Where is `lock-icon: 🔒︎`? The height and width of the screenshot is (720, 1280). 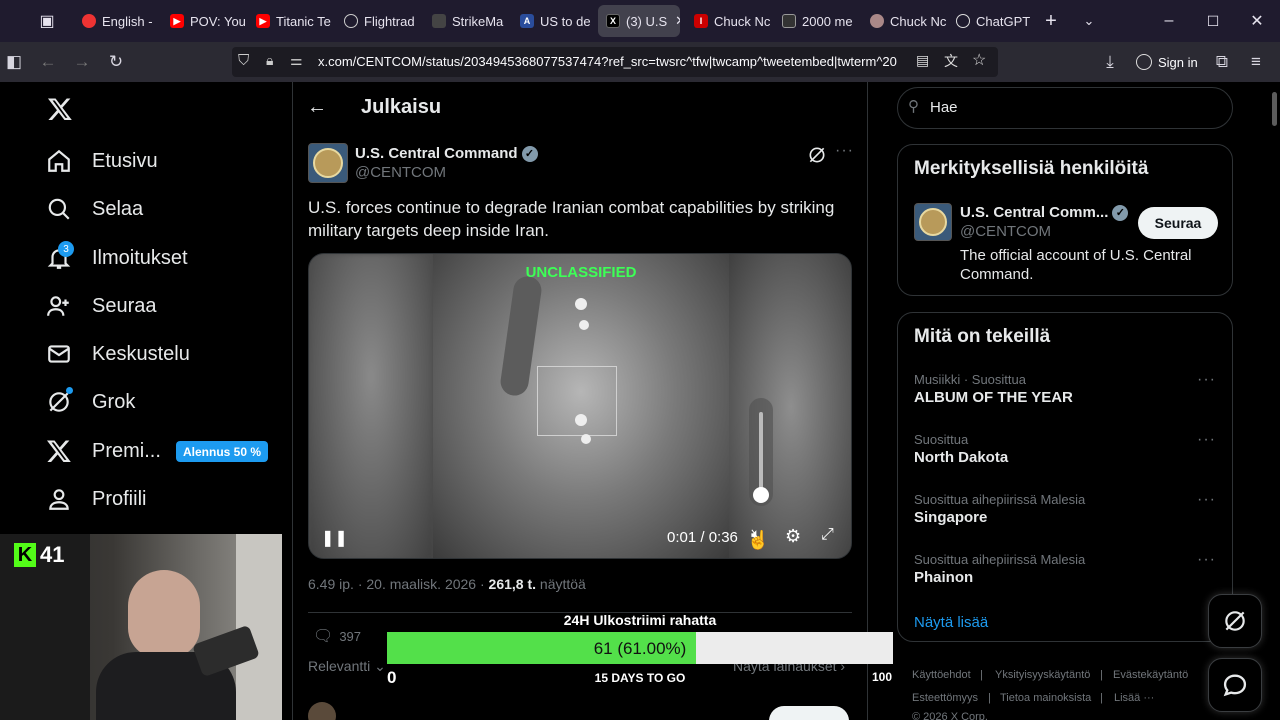 lock-icon: 🔒︎ is located at coordinates (269, 60).